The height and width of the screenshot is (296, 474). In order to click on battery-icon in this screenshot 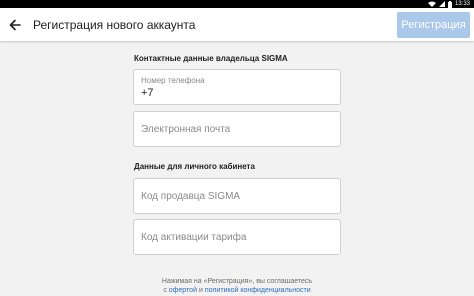, I will do `click(449, 4)`.